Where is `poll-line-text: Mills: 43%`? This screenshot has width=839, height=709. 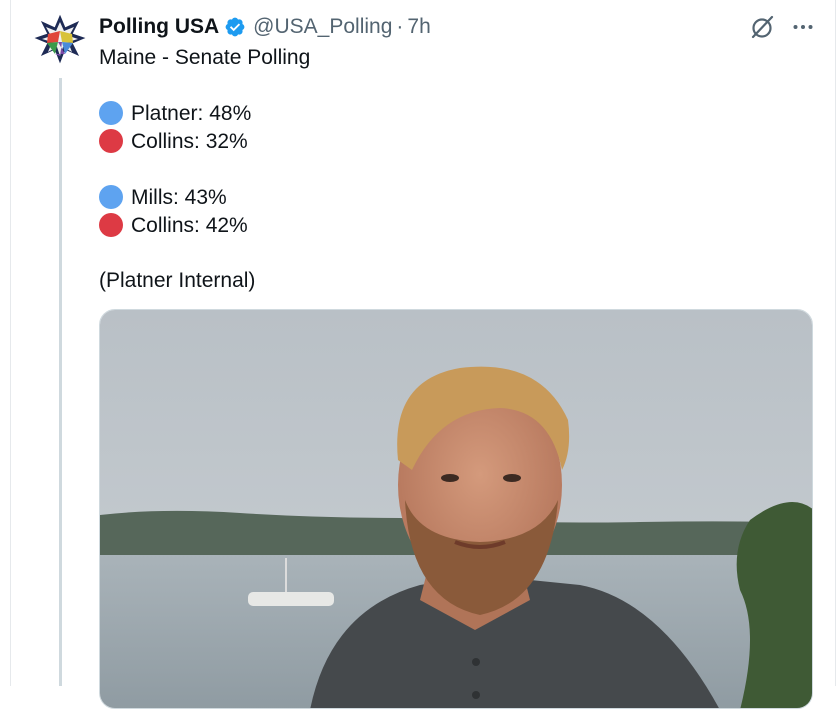
poll-line-text: Mills: 43% is located at coordinates (179, 197).